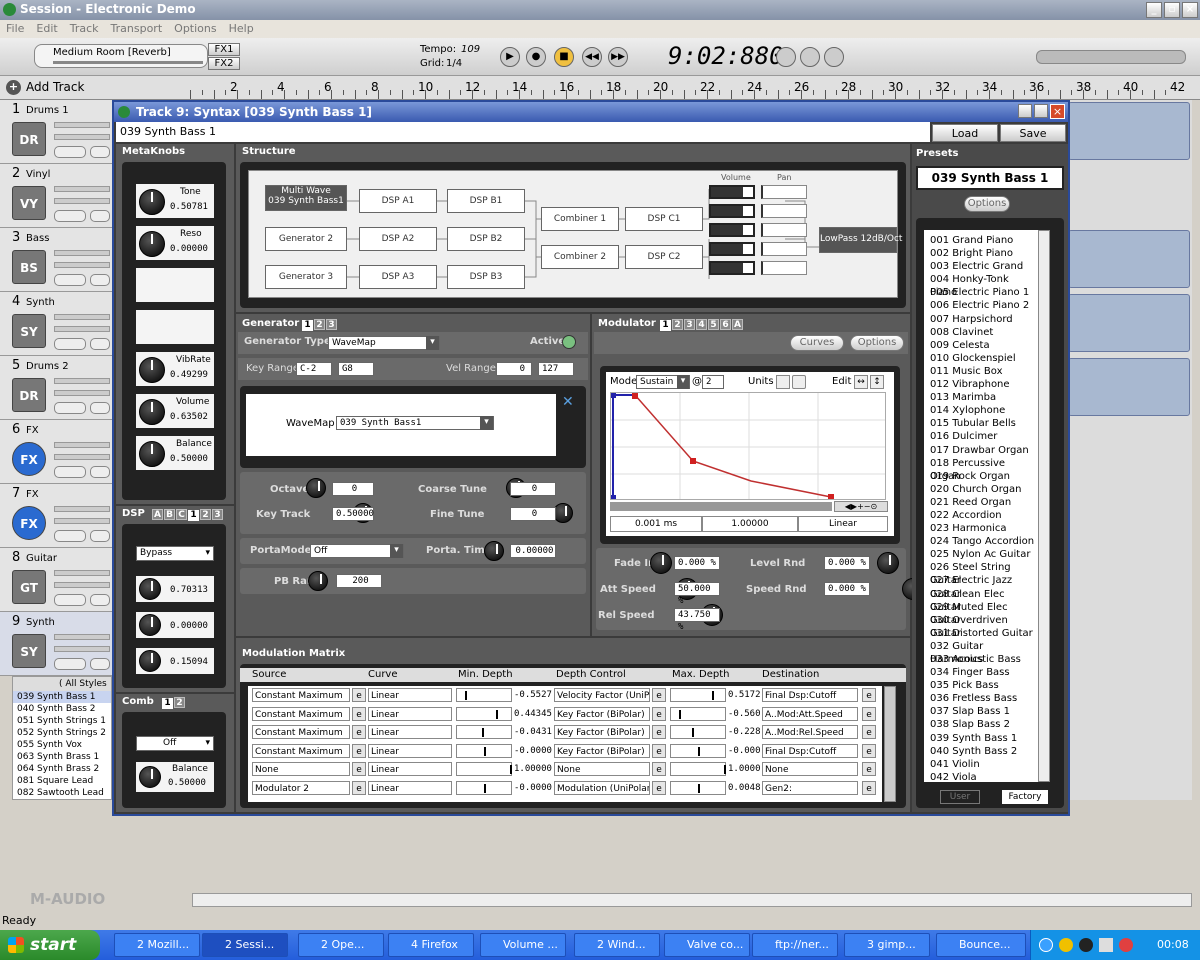 The width and height of the screenshot is (1200, 960). I want to click on max-depth-slider, so click(698, 787).